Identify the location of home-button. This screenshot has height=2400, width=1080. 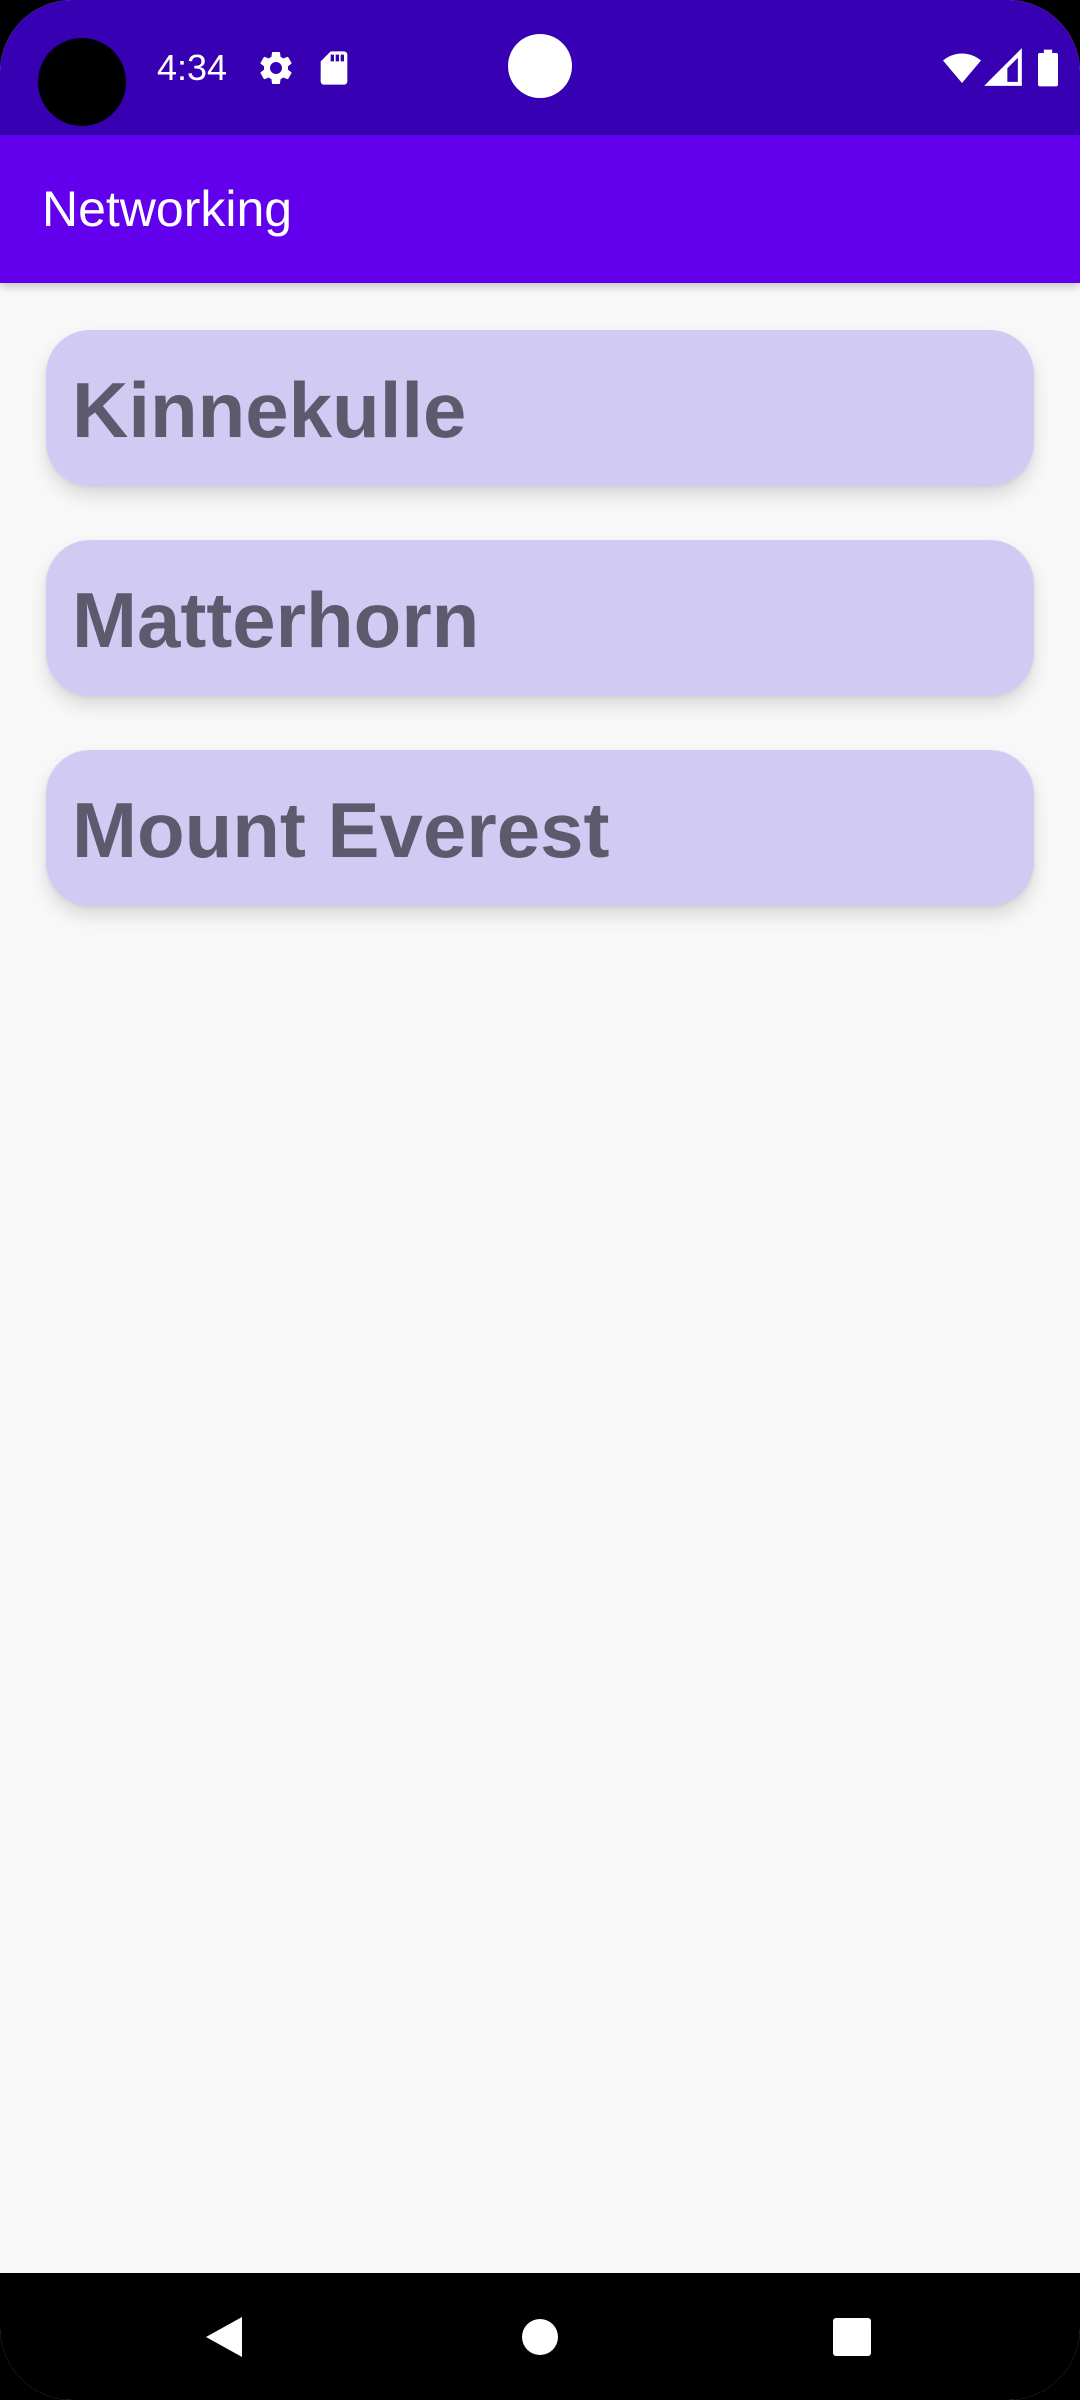
(540, 2337).